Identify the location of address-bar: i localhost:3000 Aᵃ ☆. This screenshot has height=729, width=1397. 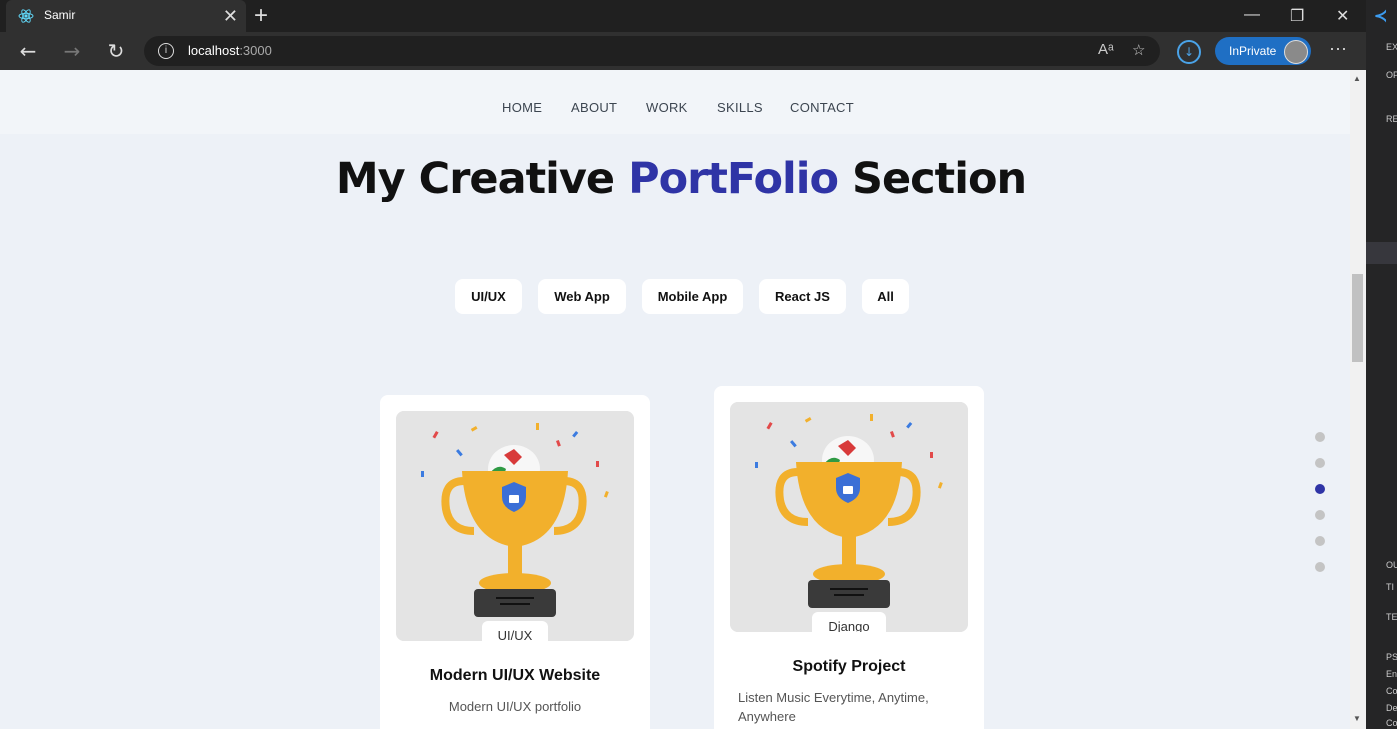
(652, 51).